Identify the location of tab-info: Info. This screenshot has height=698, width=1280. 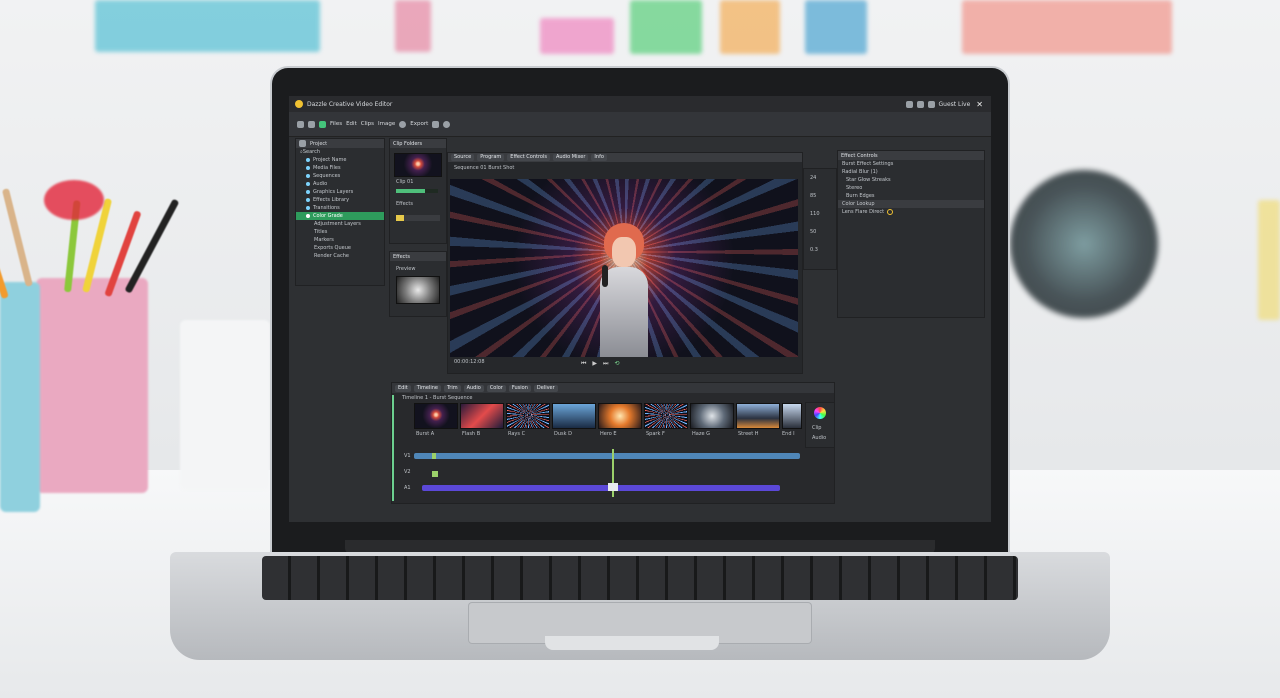
(599, 157).